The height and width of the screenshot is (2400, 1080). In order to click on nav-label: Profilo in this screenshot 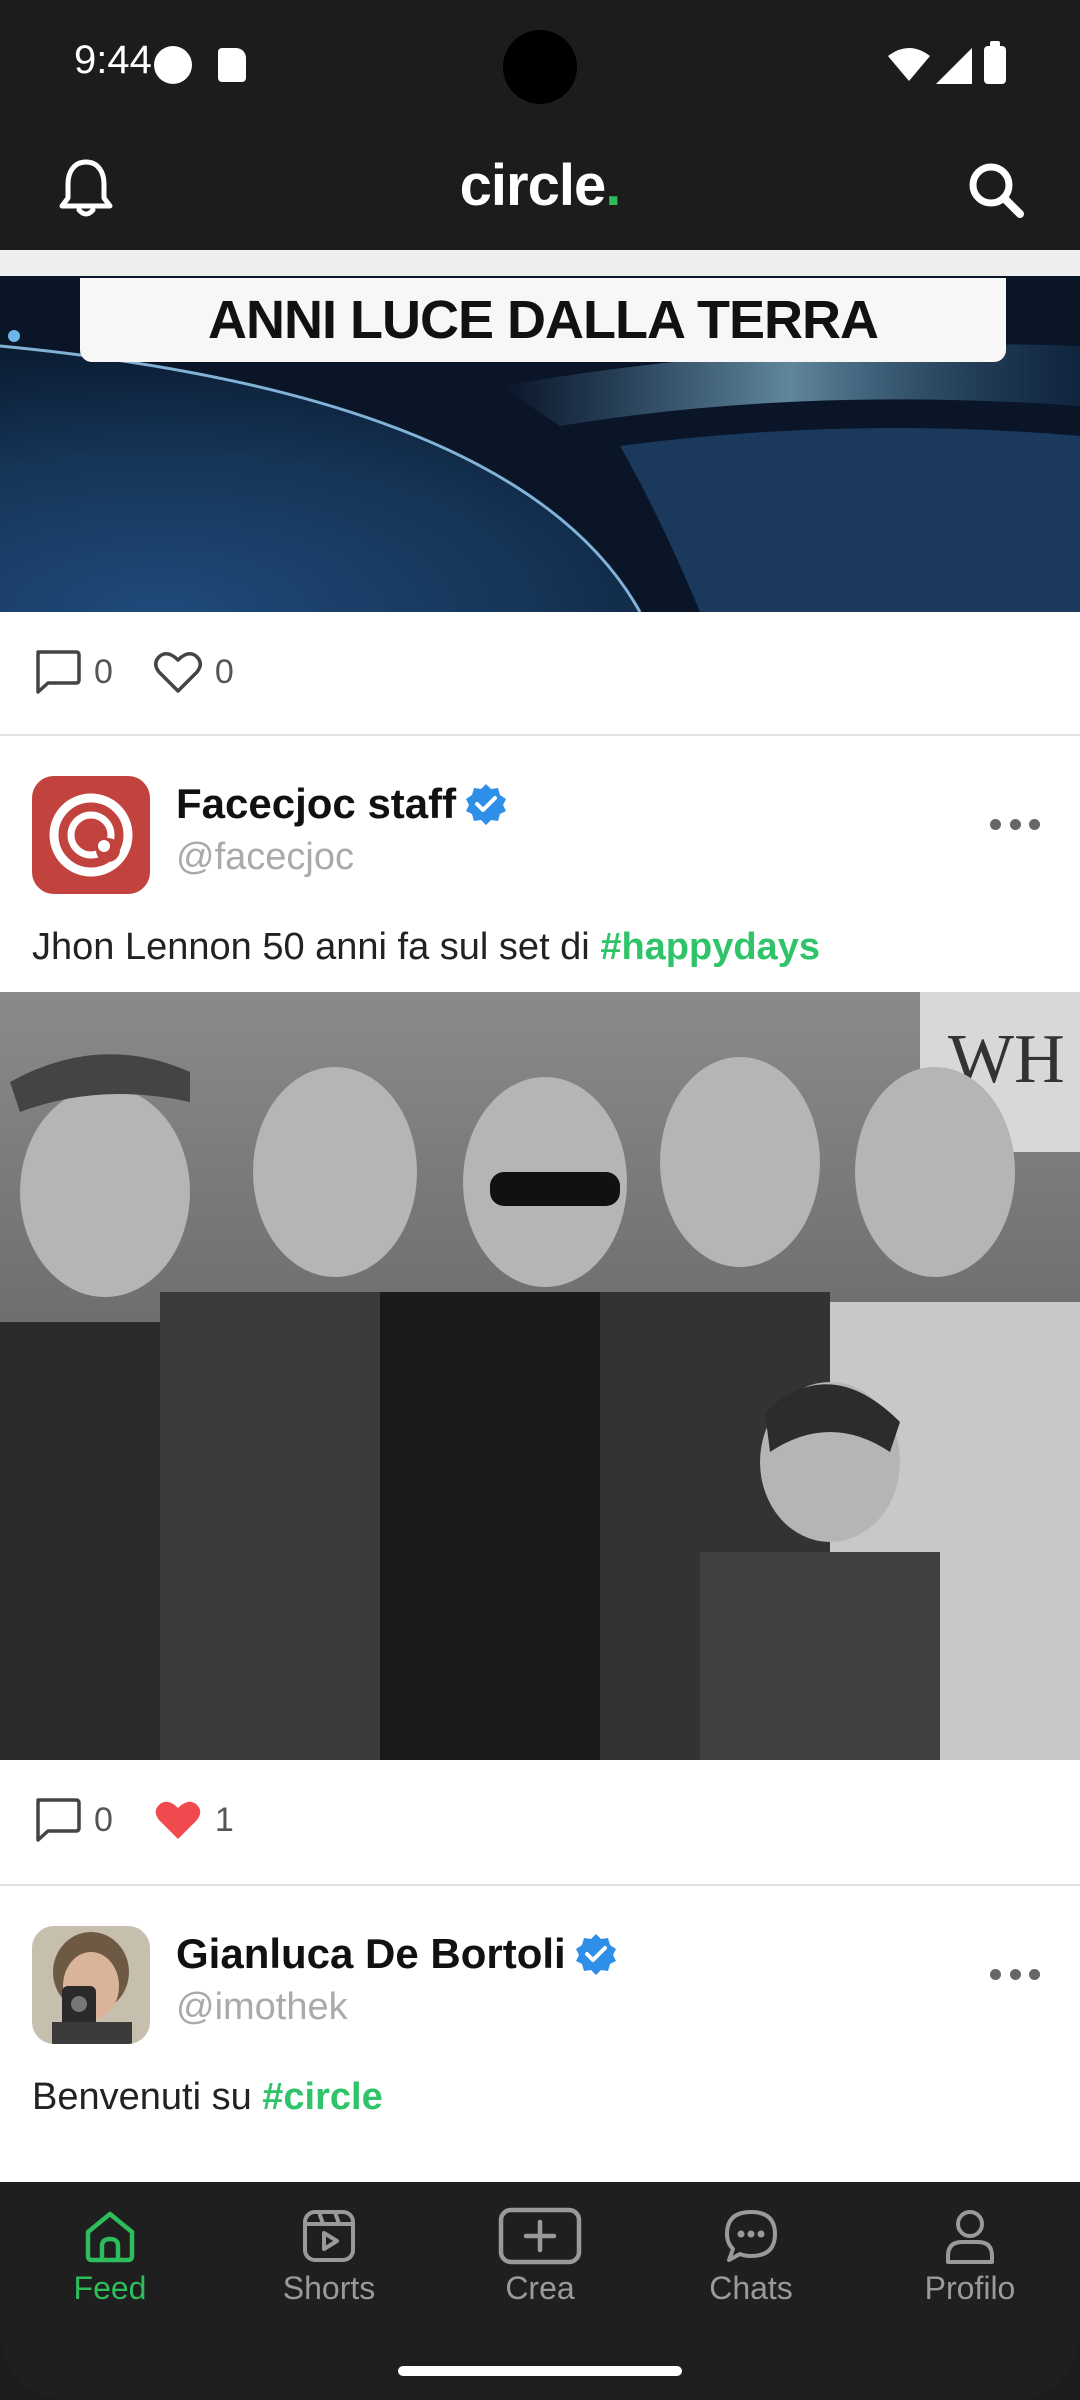, I will do `click(970, 2288)`.